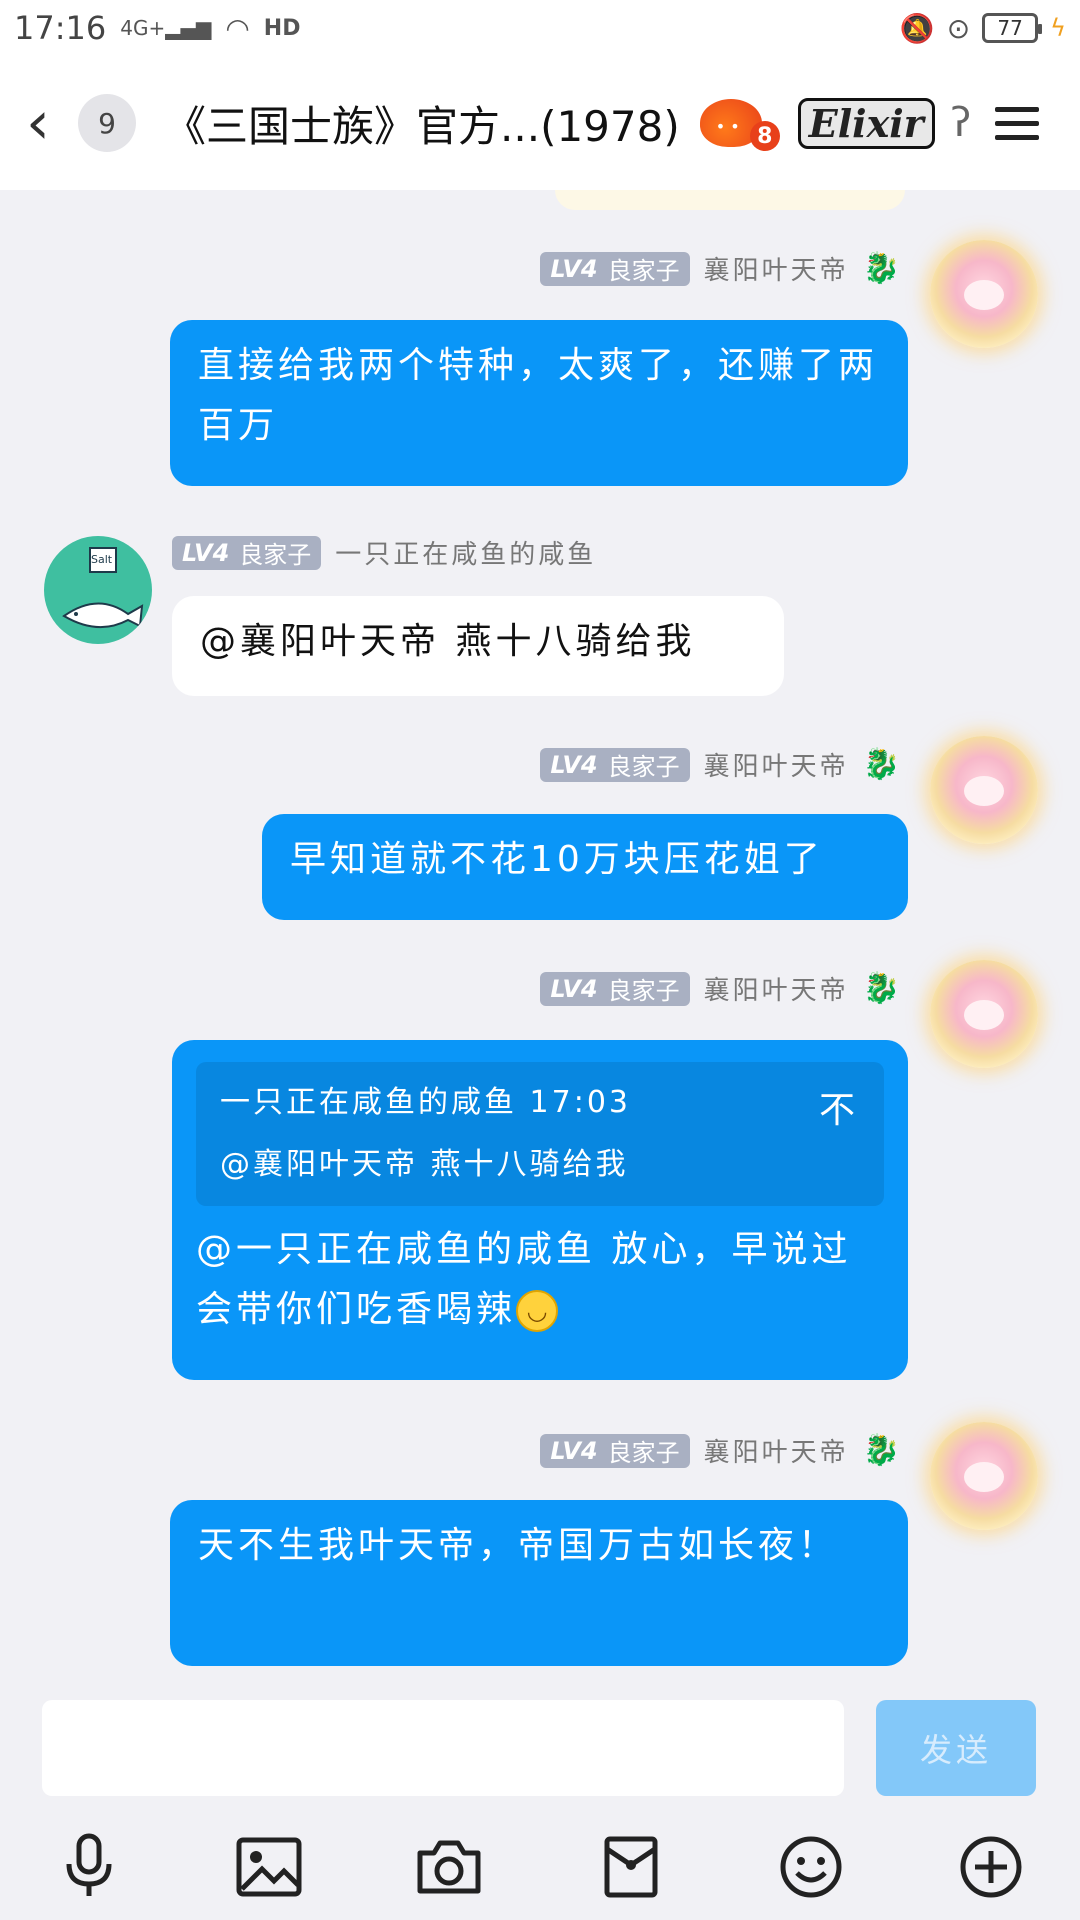  Describe the element at coordinates (60, 28) in the screenshot. I see `status-time: 17:16` at that location.